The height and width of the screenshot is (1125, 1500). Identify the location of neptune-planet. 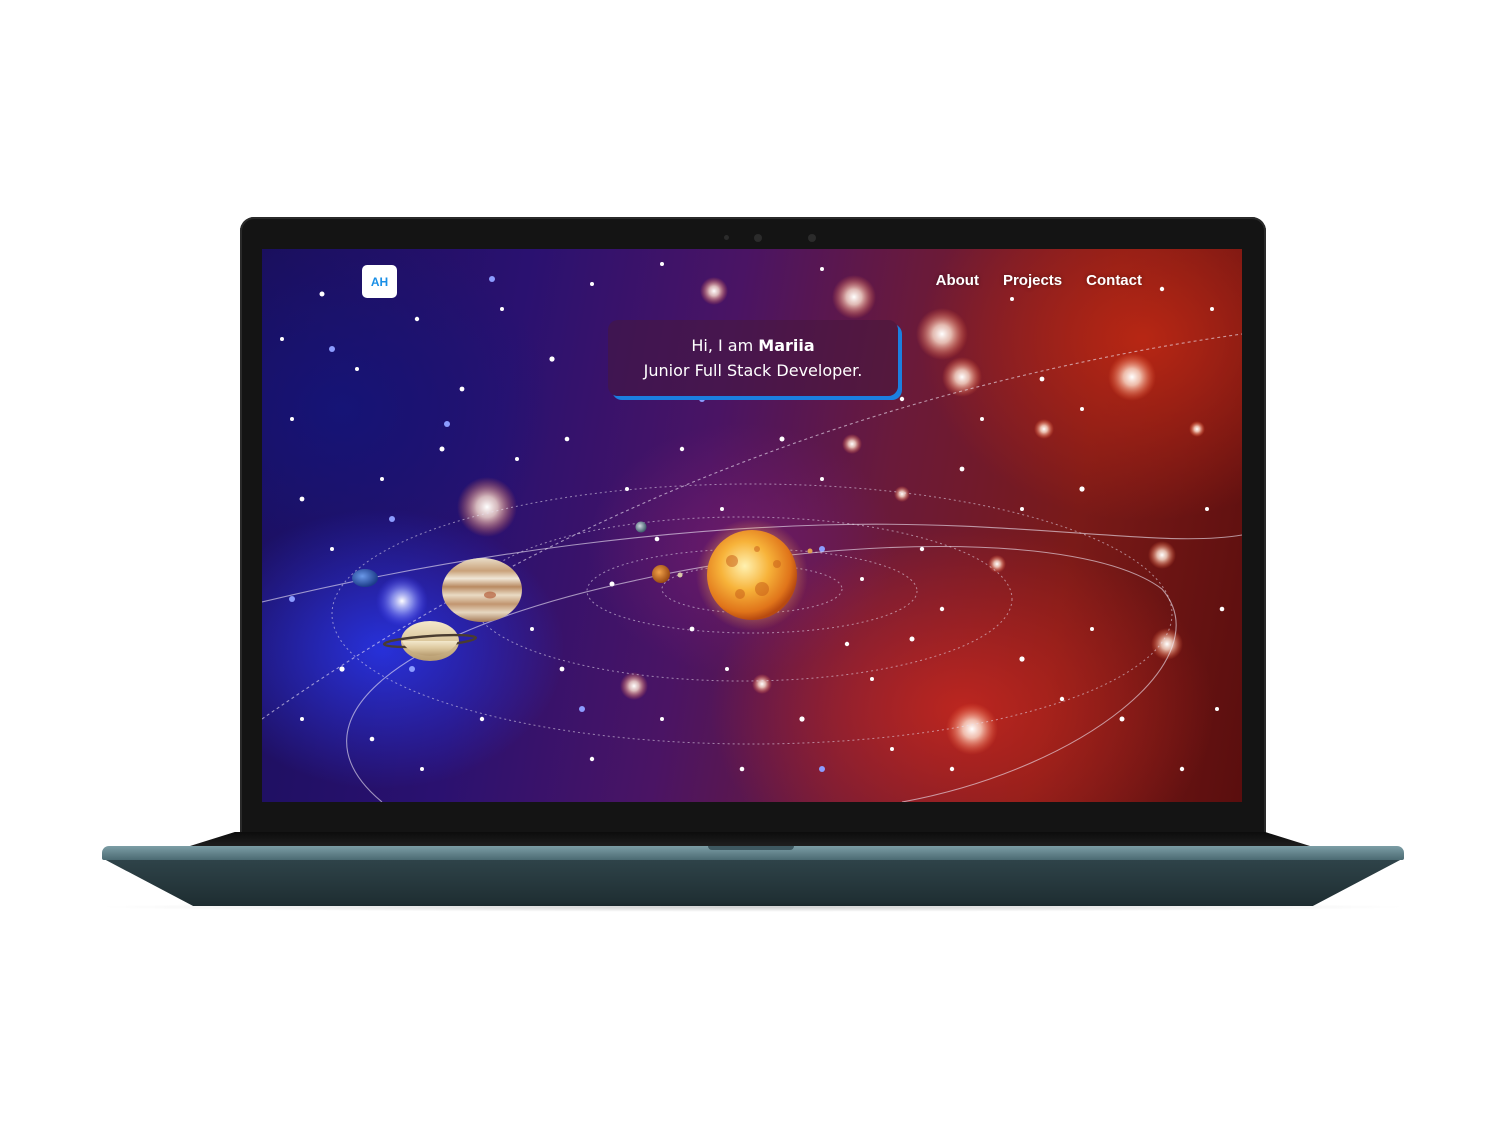
(365, 578).